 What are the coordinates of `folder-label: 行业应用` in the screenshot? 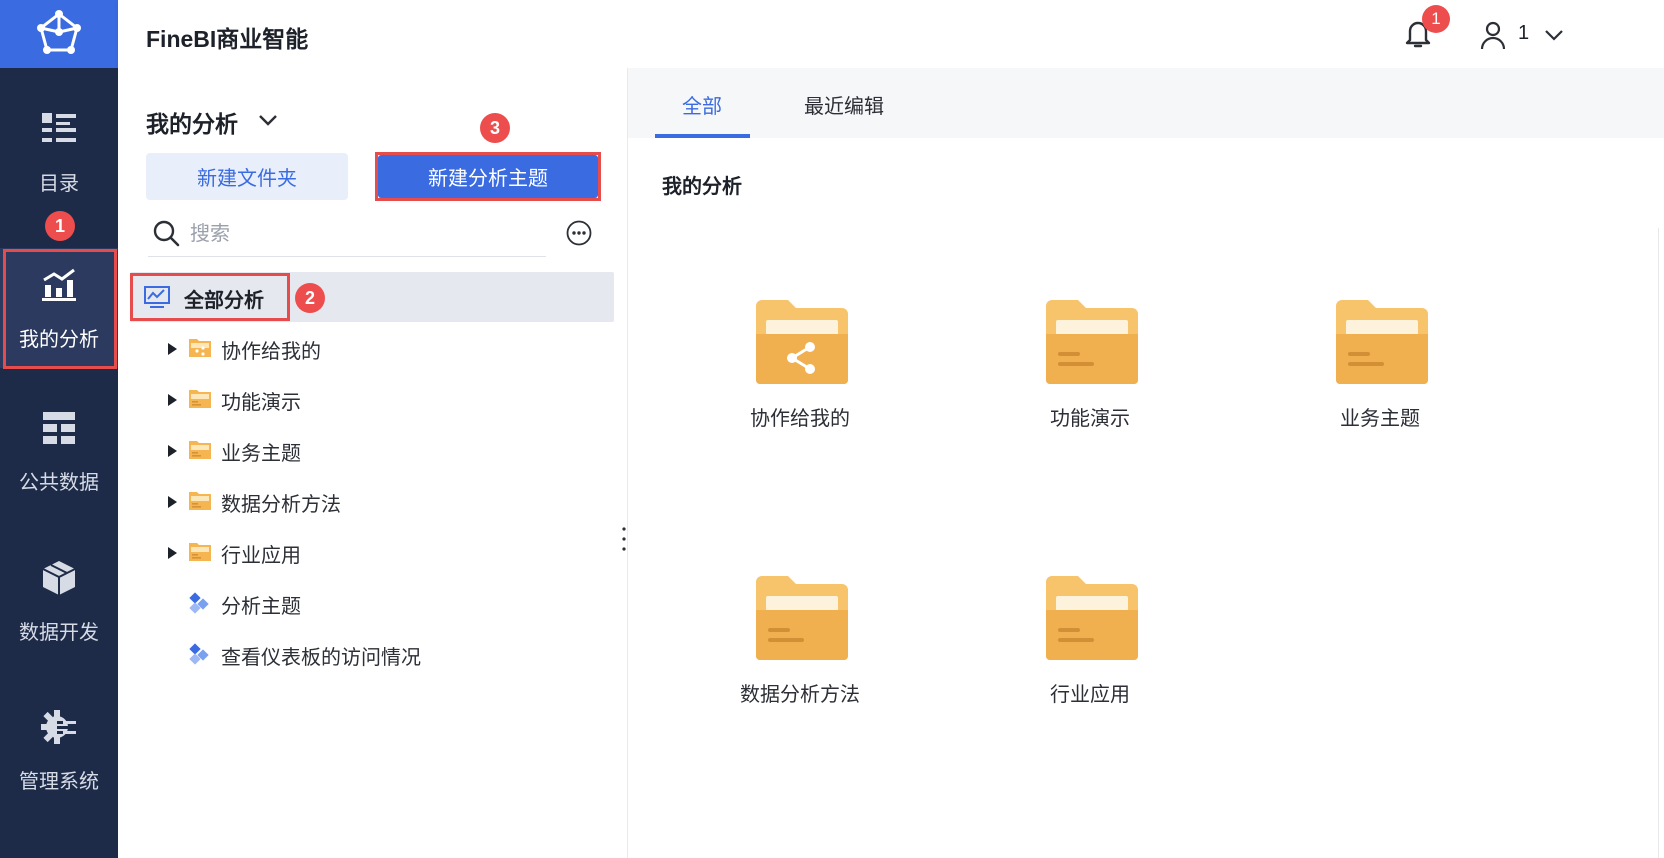 It's located at (1090, 694).